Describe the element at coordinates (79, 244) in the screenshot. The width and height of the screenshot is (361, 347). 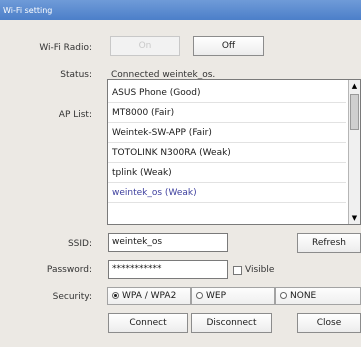
I see `ssid-label: SSID:` at that location.